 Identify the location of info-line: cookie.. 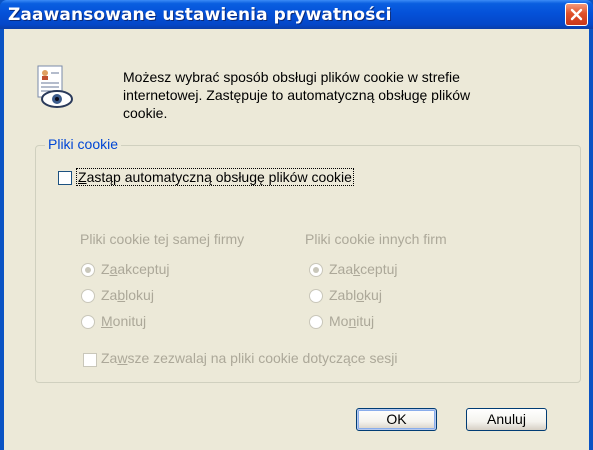
(145, 113).